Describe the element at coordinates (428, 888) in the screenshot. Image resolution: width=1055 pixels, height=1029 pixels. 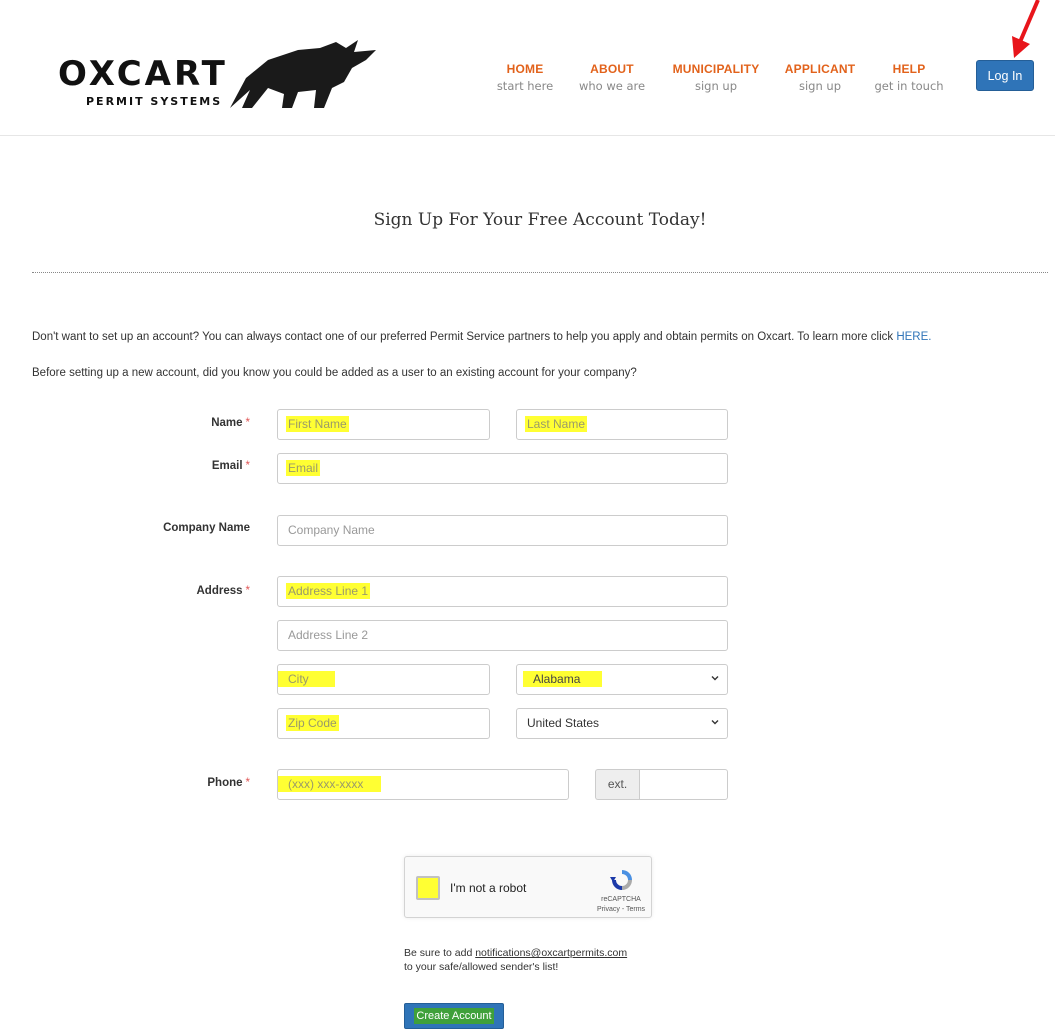
I see `recaptcha-checkbox` at that location.